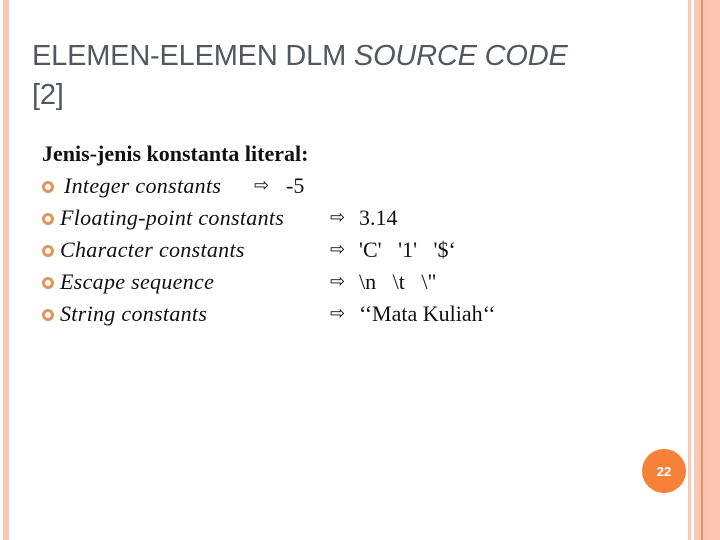  What do you see at coordinates (352, 250) in the screenshot?
I see `list-item: Character constants ⇨ 'C' '1' '$‘` at bounding box center [352, 250].